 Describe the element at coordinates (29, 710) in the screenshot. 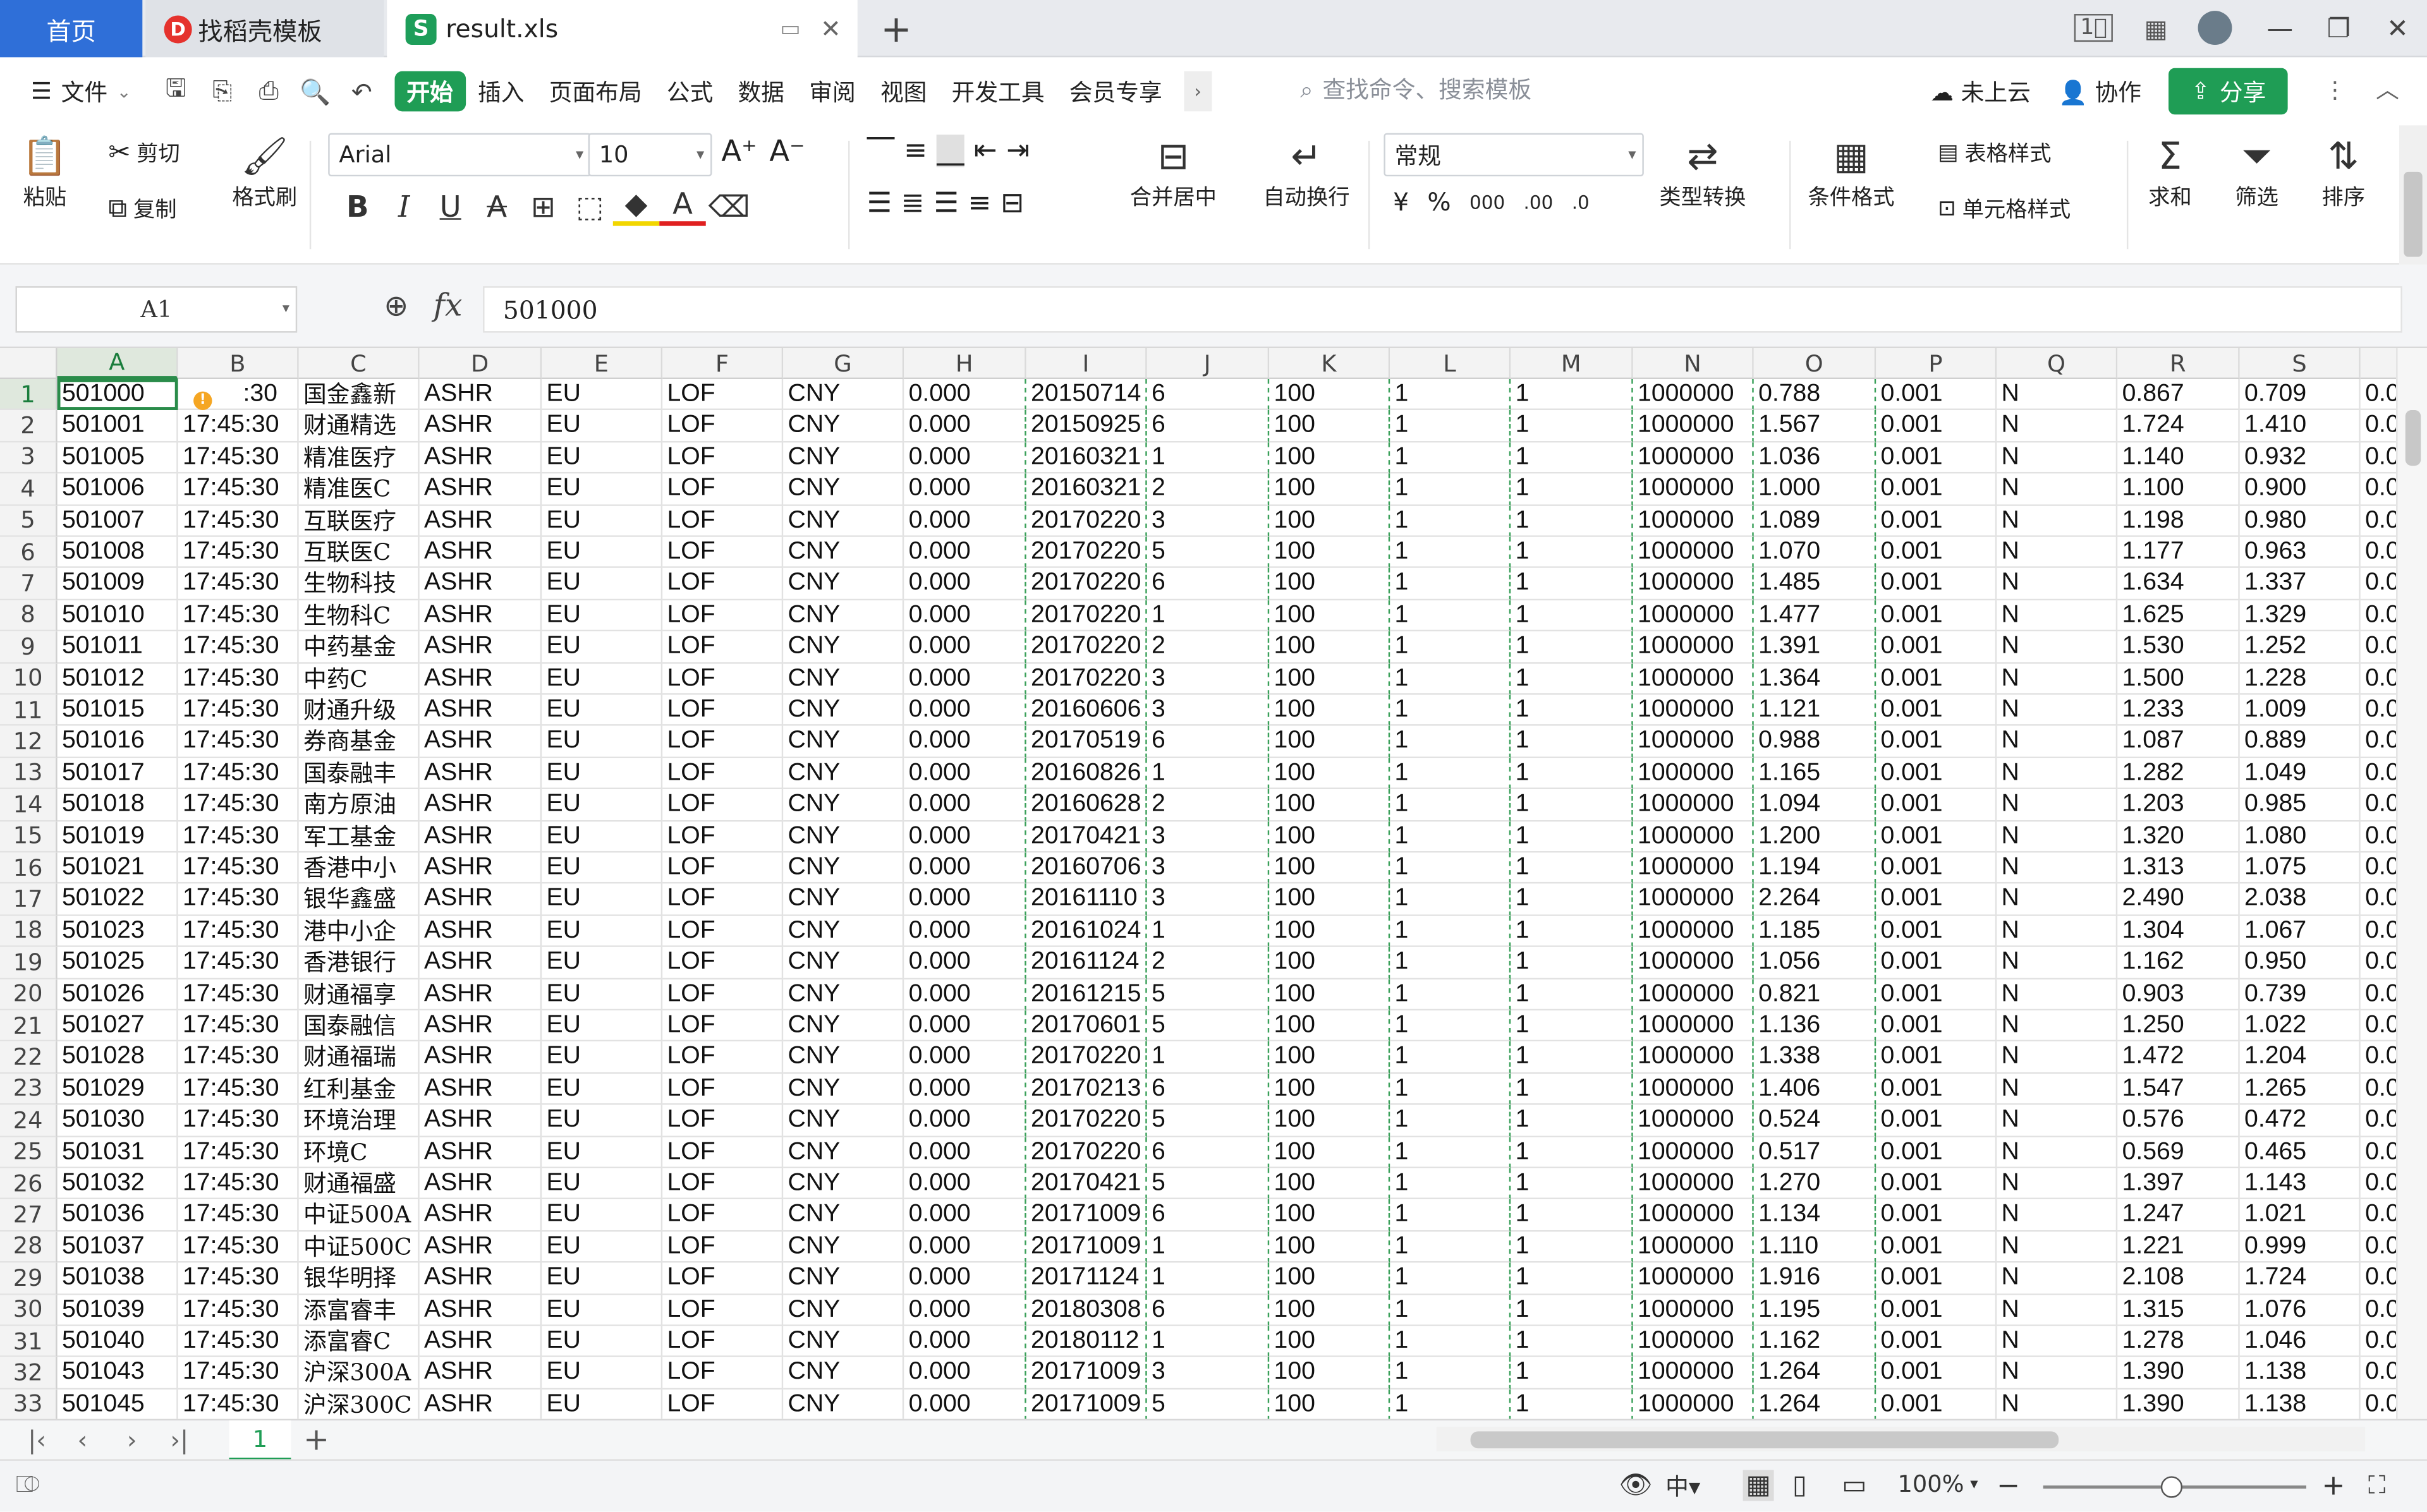

I see `row-header: 11` at that location.